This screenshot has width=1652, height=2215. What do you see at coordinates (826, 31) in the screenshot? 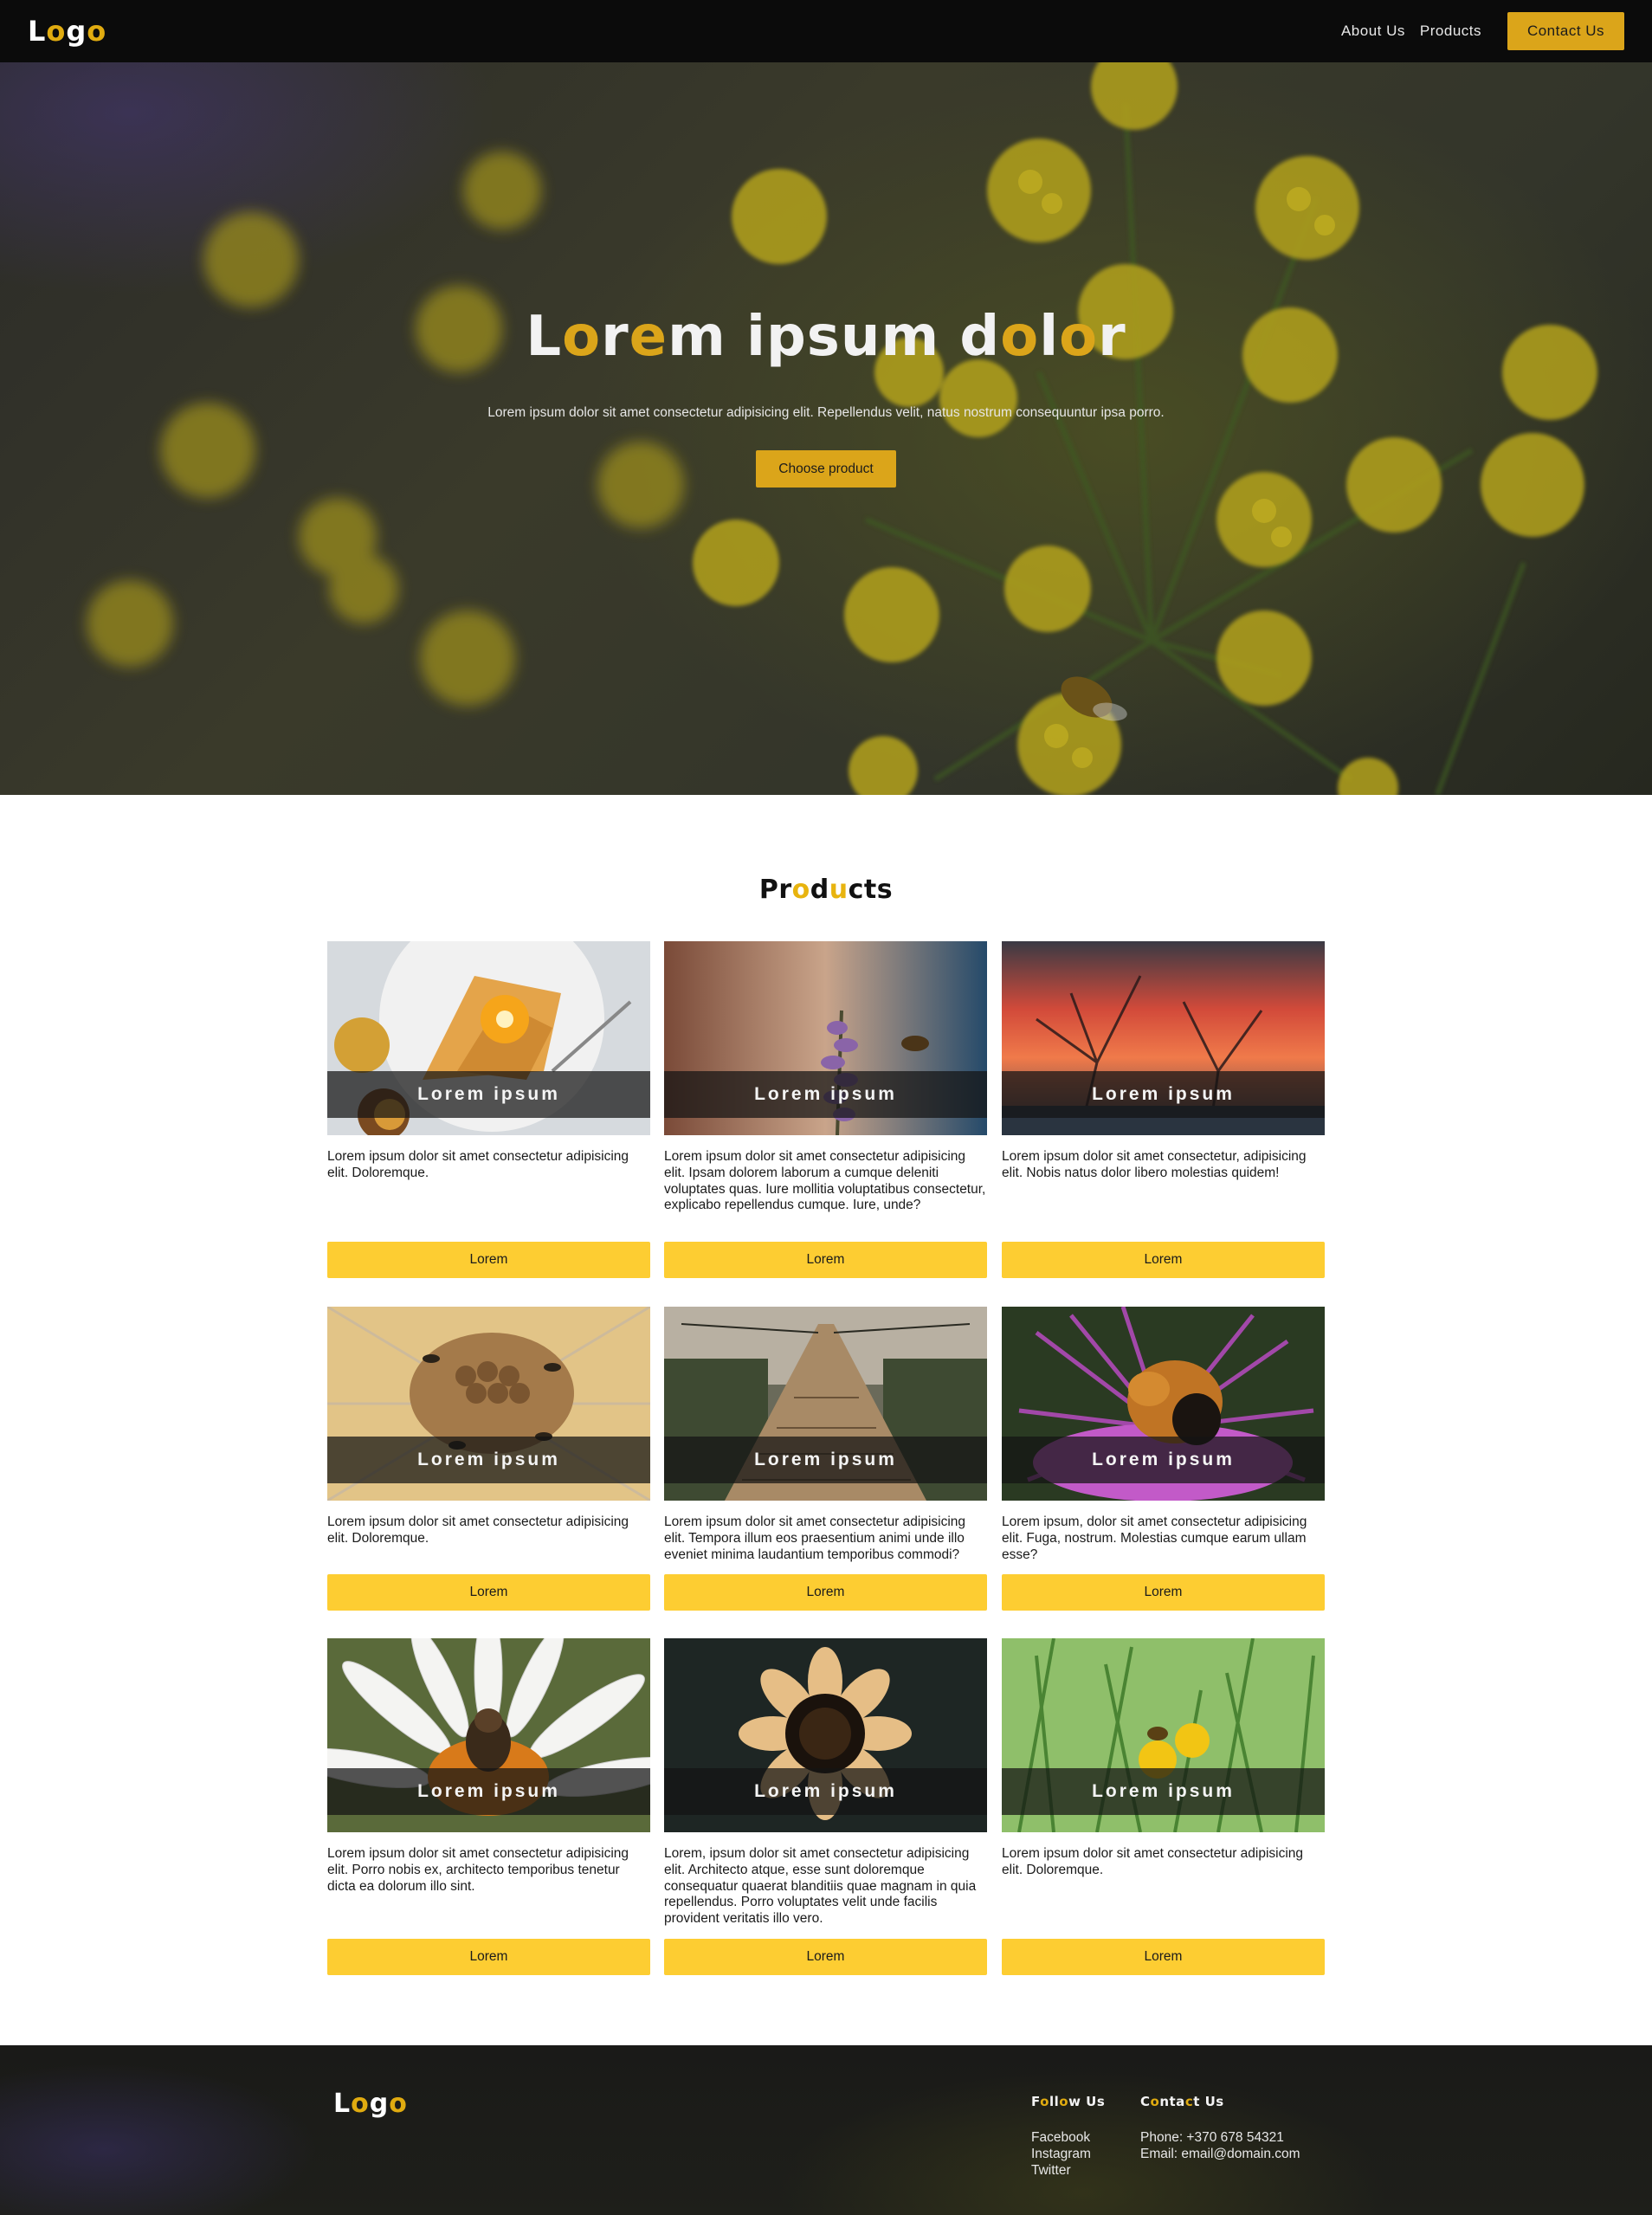
I see `top-navbar: Logo About Us Products Contact Us` at bounding box center [826, 31].